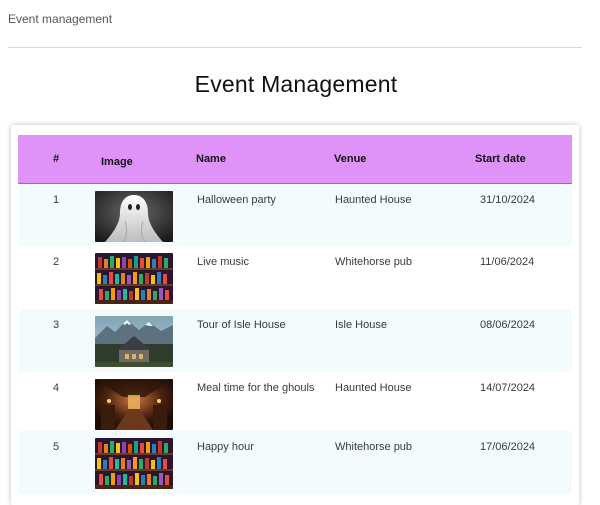  I want to click on ghost-image, so click(134, 216).